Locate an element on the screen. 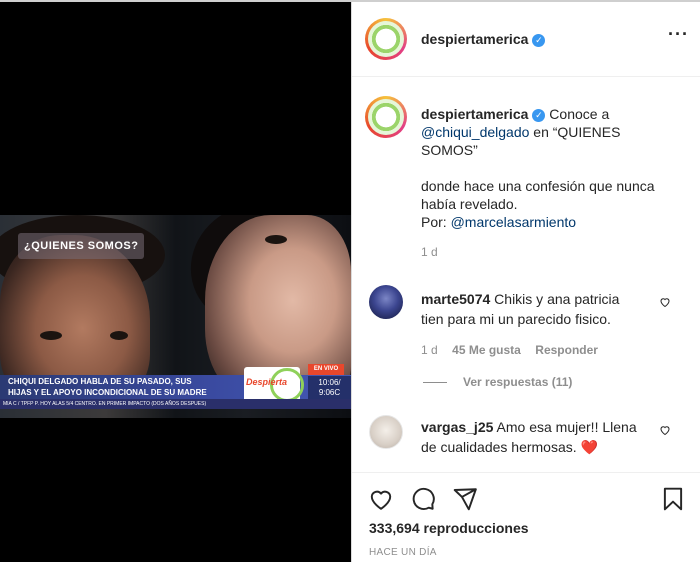 The width and height of the screenshot is (700, 562). author-line: despiertamerica ✓ is located at coordinates (483, 40).